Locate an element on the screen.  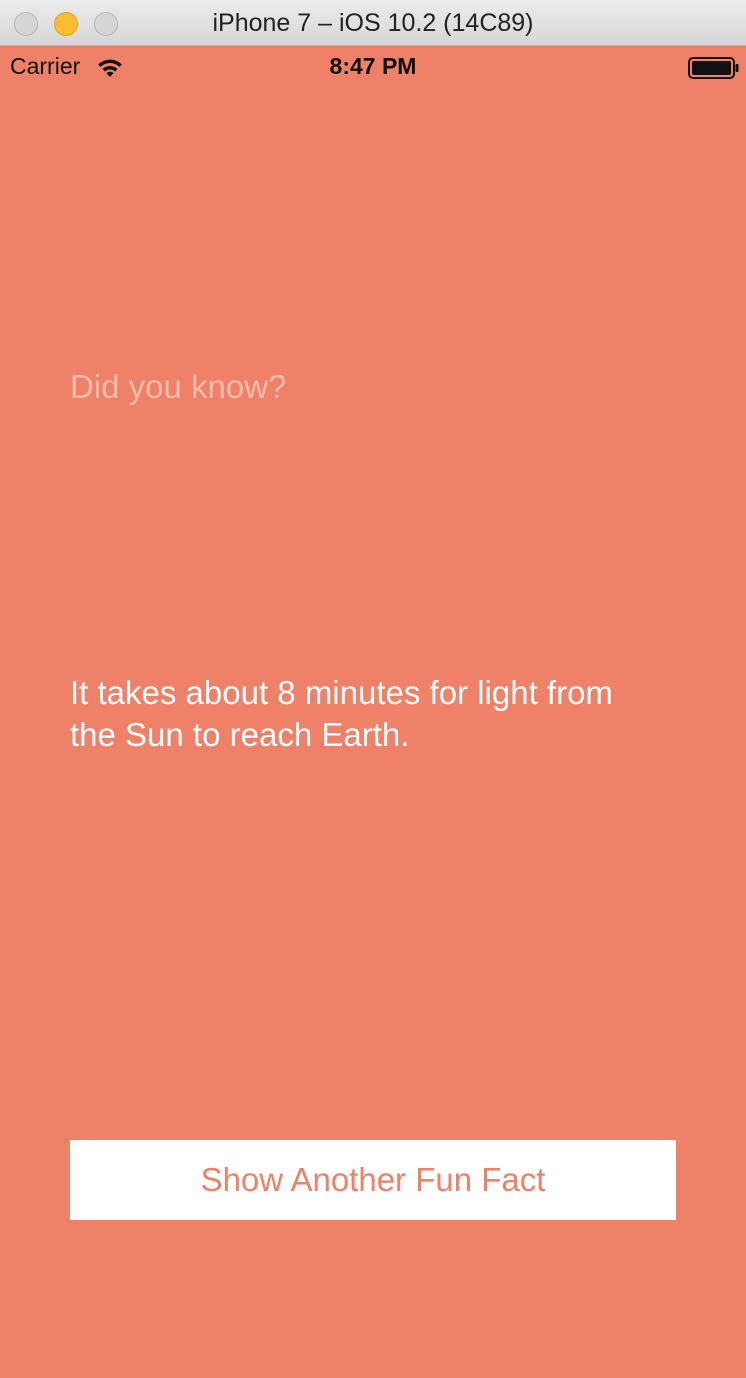
window-title: iPhone 7 – iOS 10.2 (14C89) is located at coordinates (373, 23).